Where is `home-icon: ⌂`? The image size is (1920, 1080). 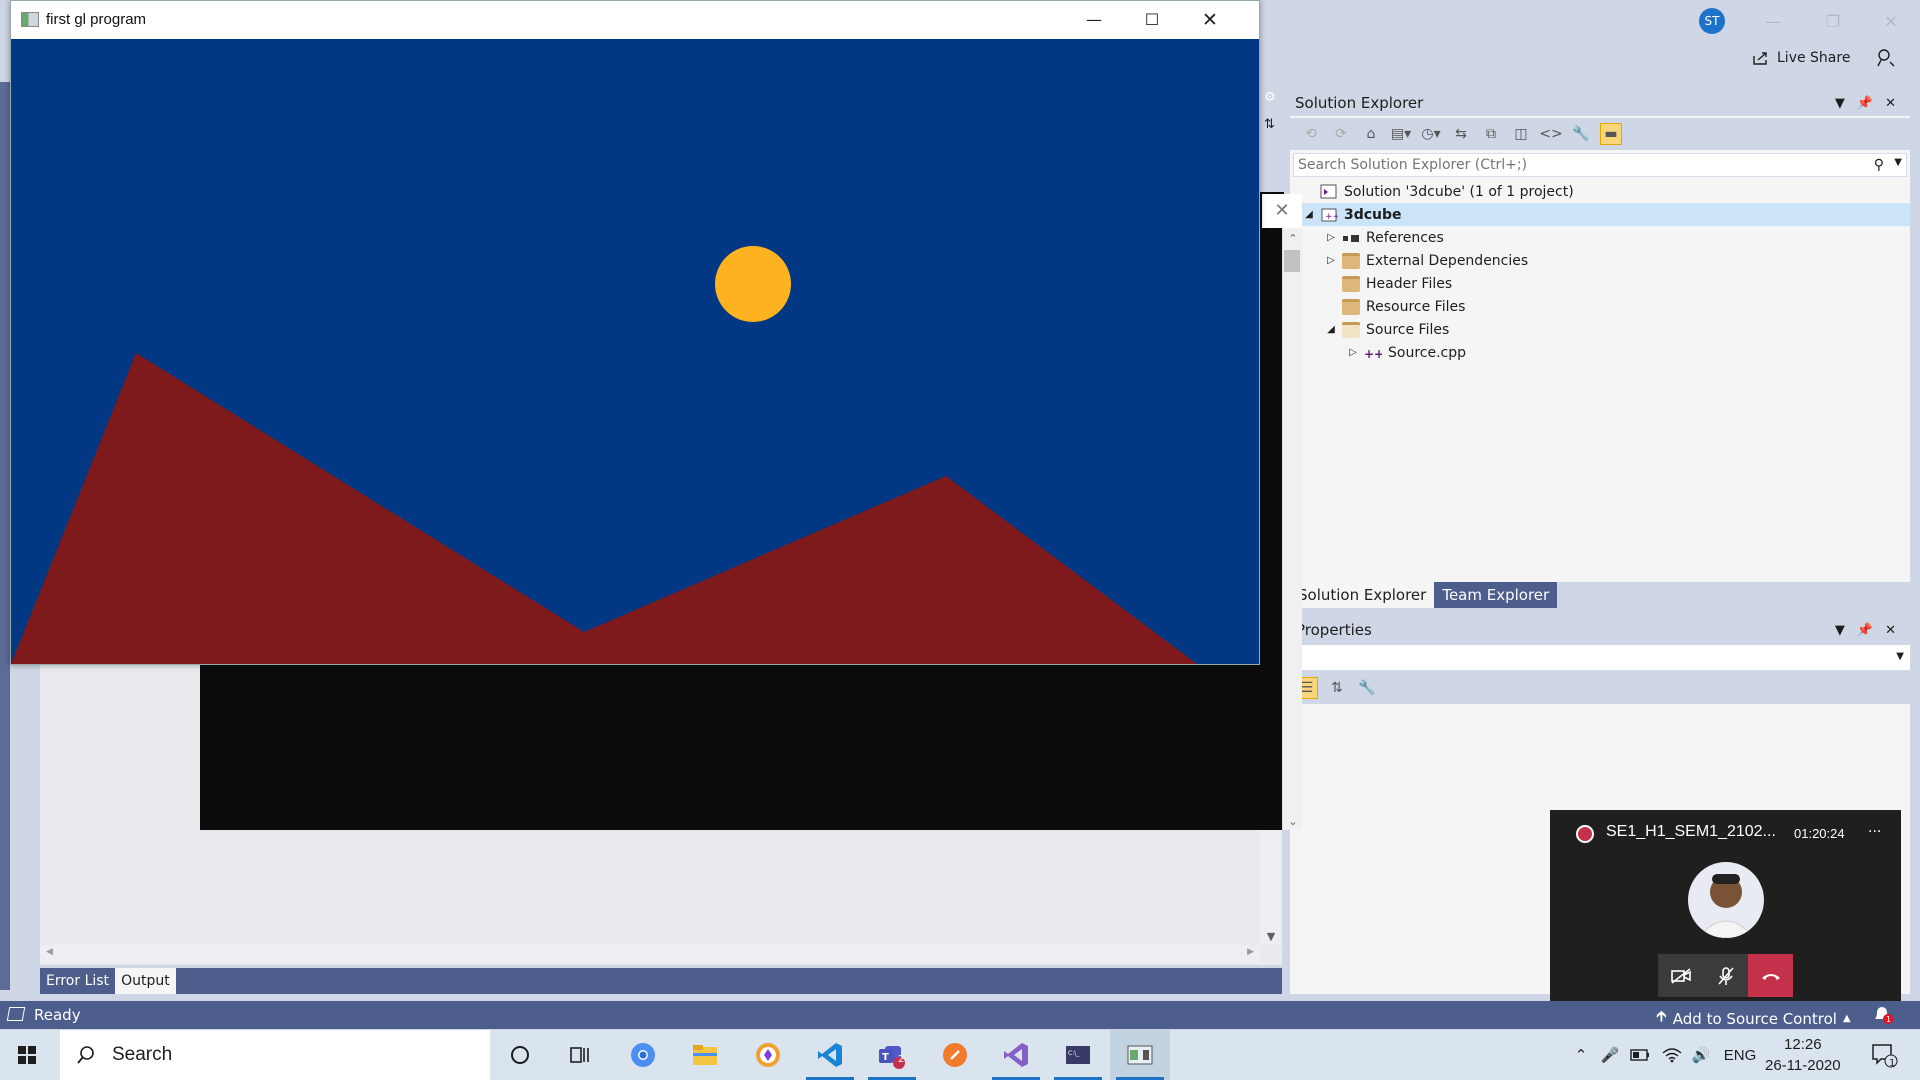 home-icon: ⌂ is located at coordinates (1371, 134).